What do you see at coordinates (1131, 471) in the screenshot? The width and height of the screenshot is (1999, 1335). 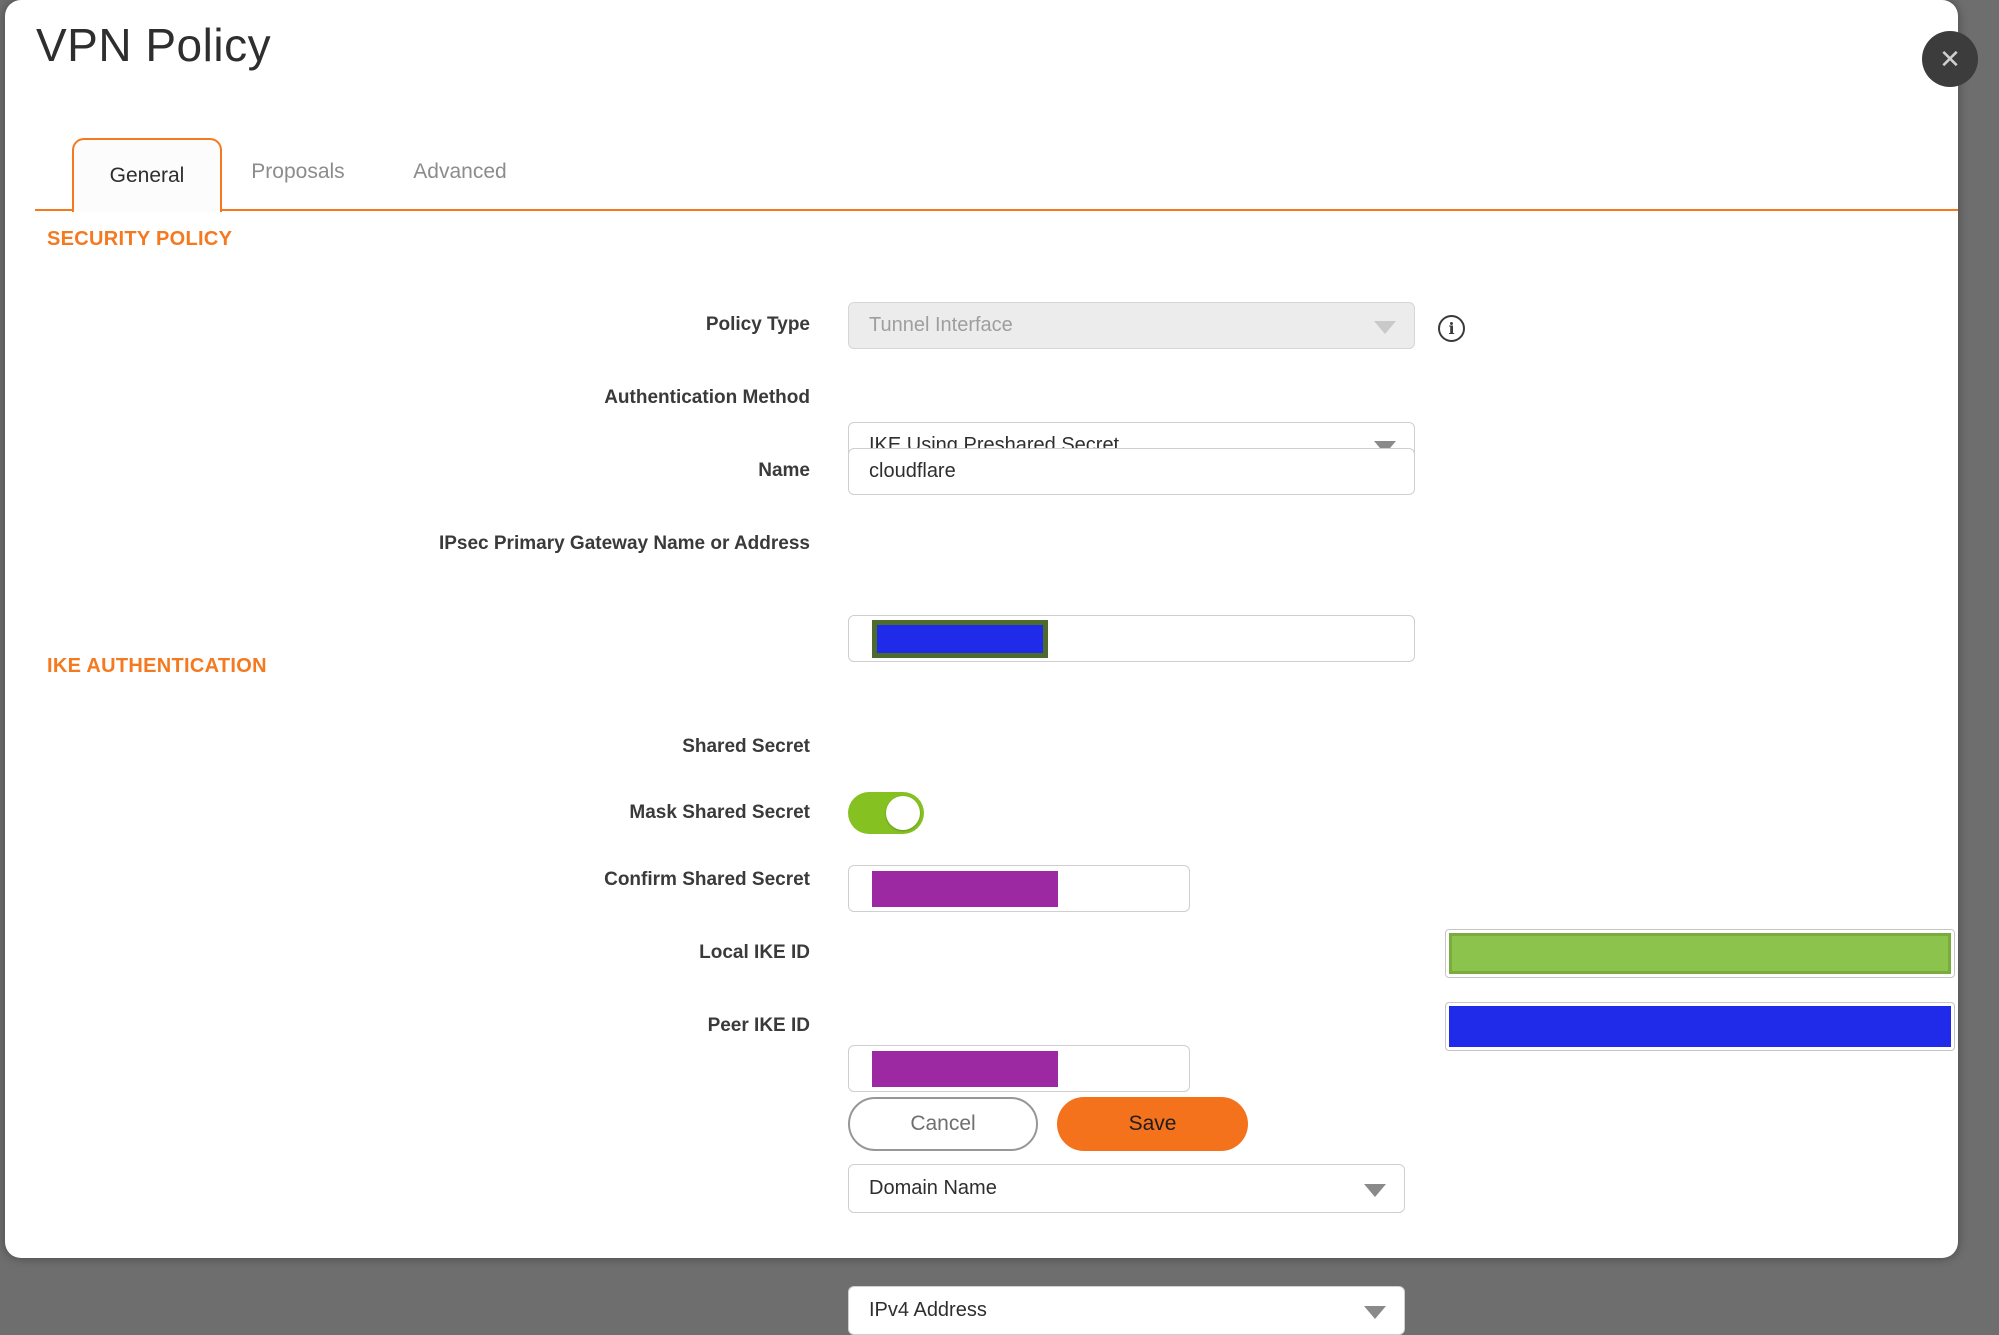 I see `name-input` at bounding box center [1131, 471].